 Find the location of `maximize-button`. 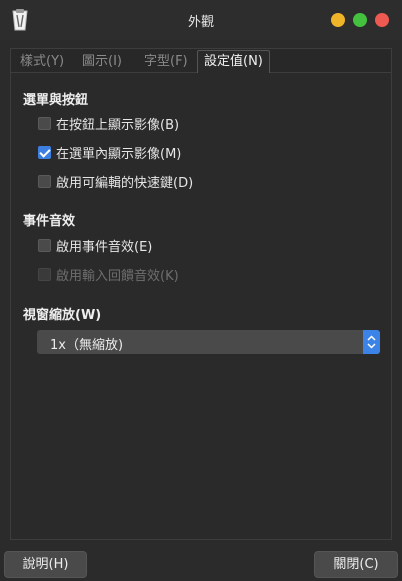

maximize-button is located at coordinates (360, 20).